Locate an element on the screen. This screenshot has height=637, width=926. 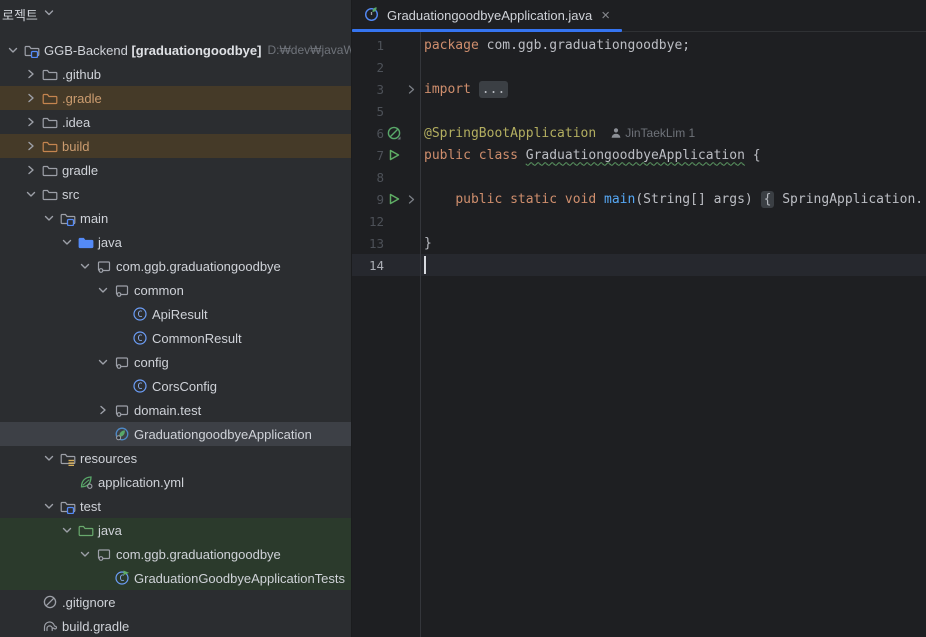
line-number: 14 is located at coordinates (376, 265).